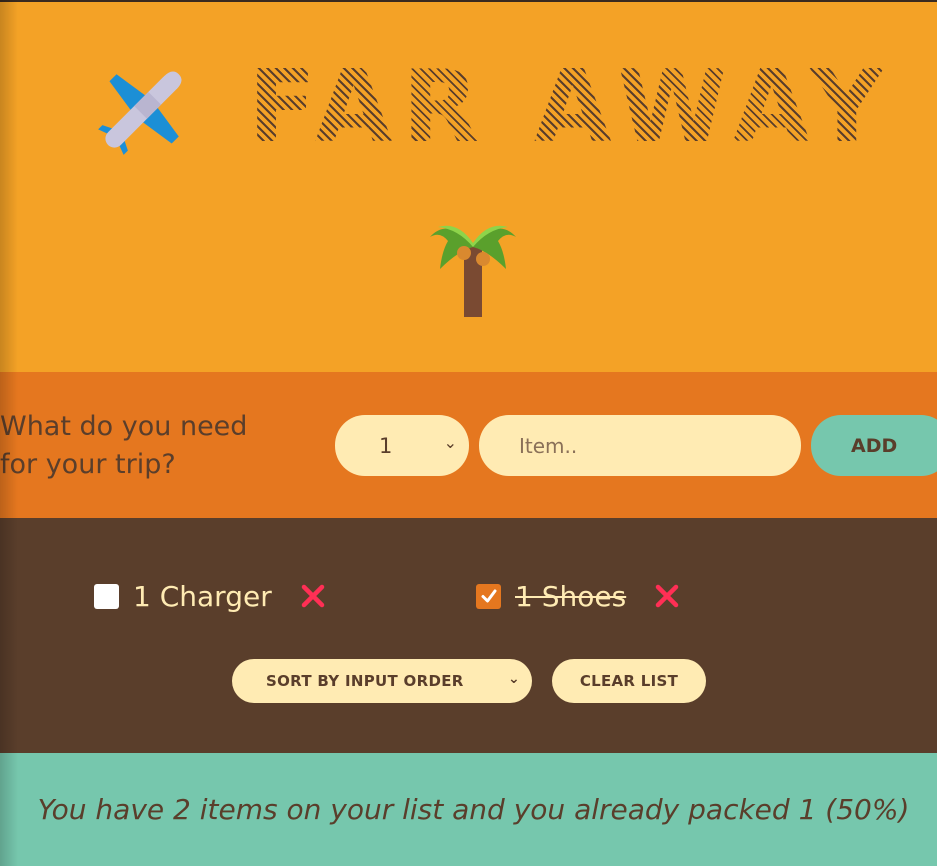  I want to click on list-item: 1 Shoes, so click(578, 596).